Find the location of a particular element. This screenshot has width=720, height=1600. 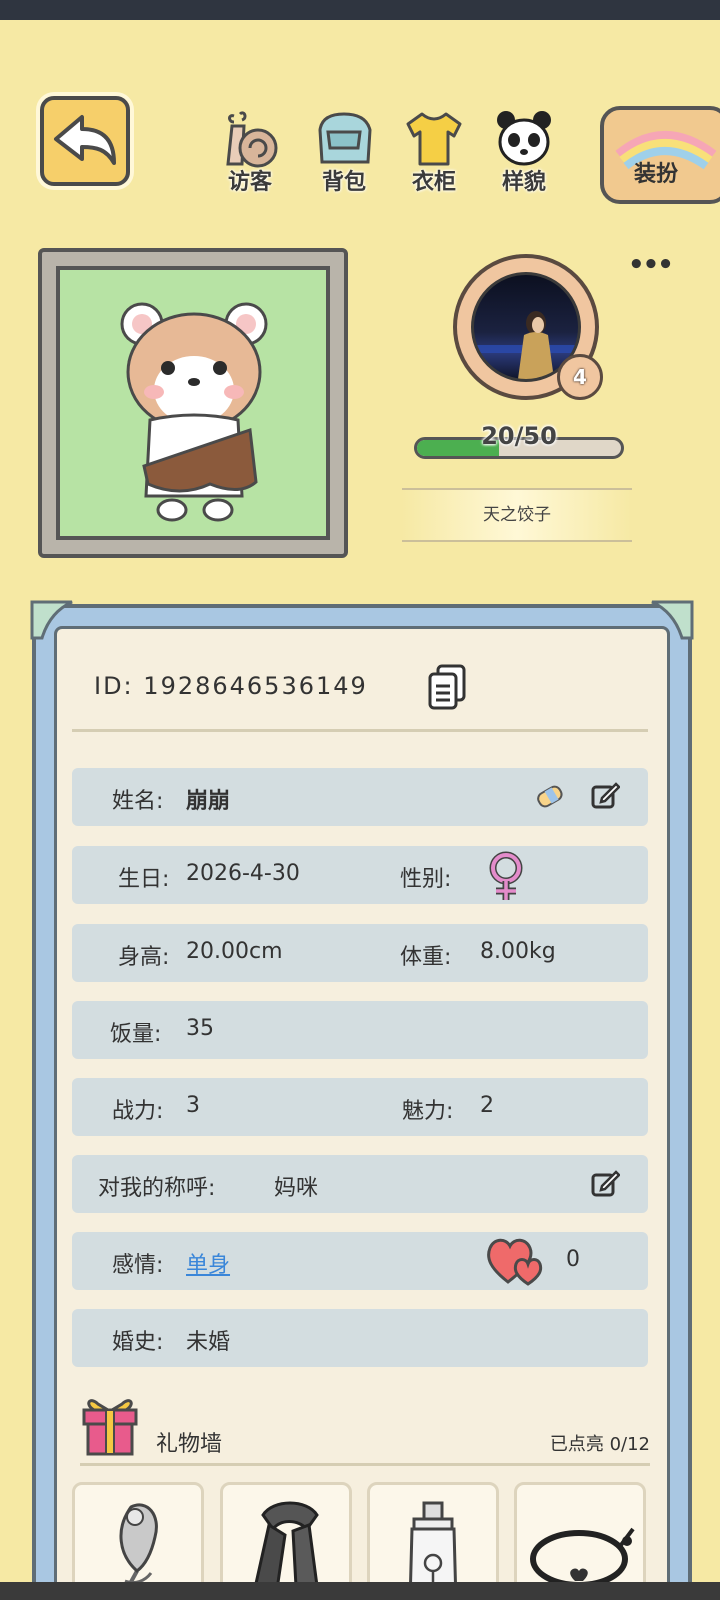

copy-icon is located at coordinates (448, 688).